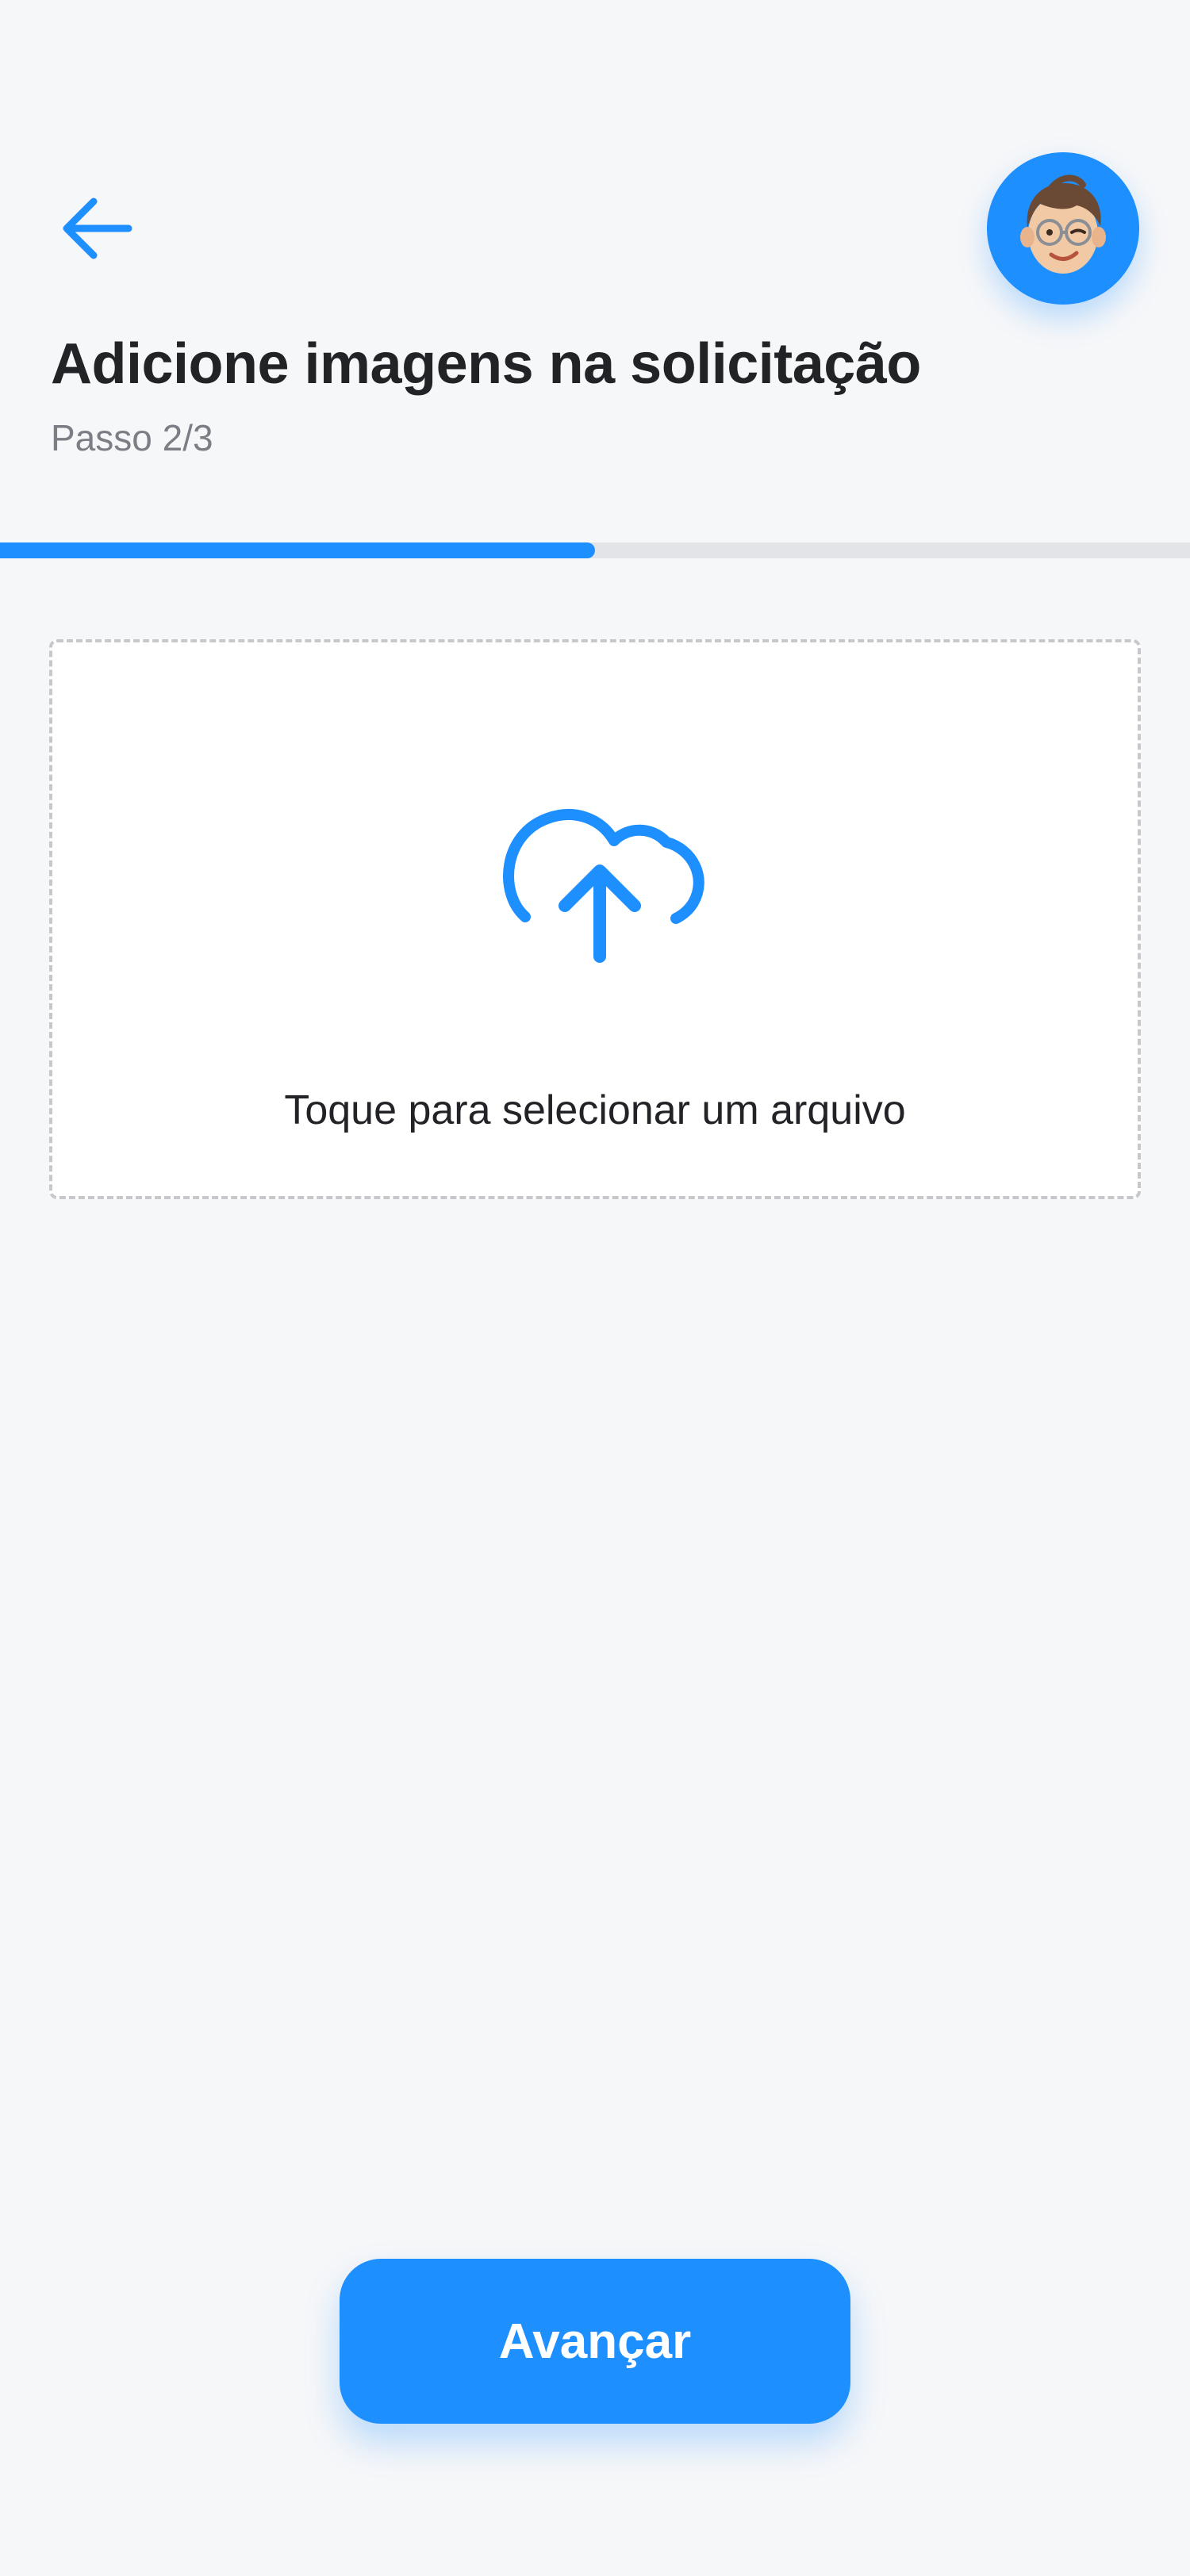  I want to click on progress-bar, so click(595, 550).